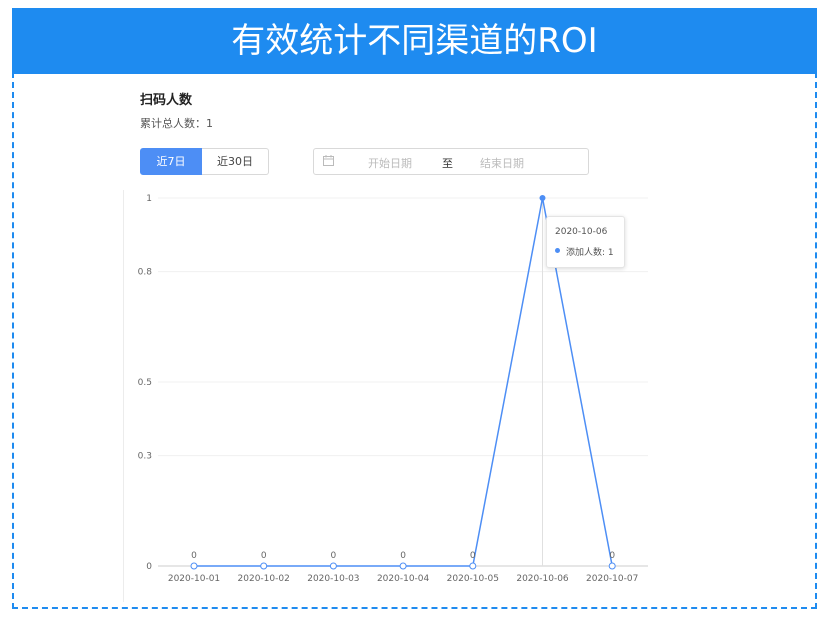 The width and height of the screenshot is (827, 621). I want to click on chart-tooltip: 2020-10-06 添加人数: 1, so click(585, 242).